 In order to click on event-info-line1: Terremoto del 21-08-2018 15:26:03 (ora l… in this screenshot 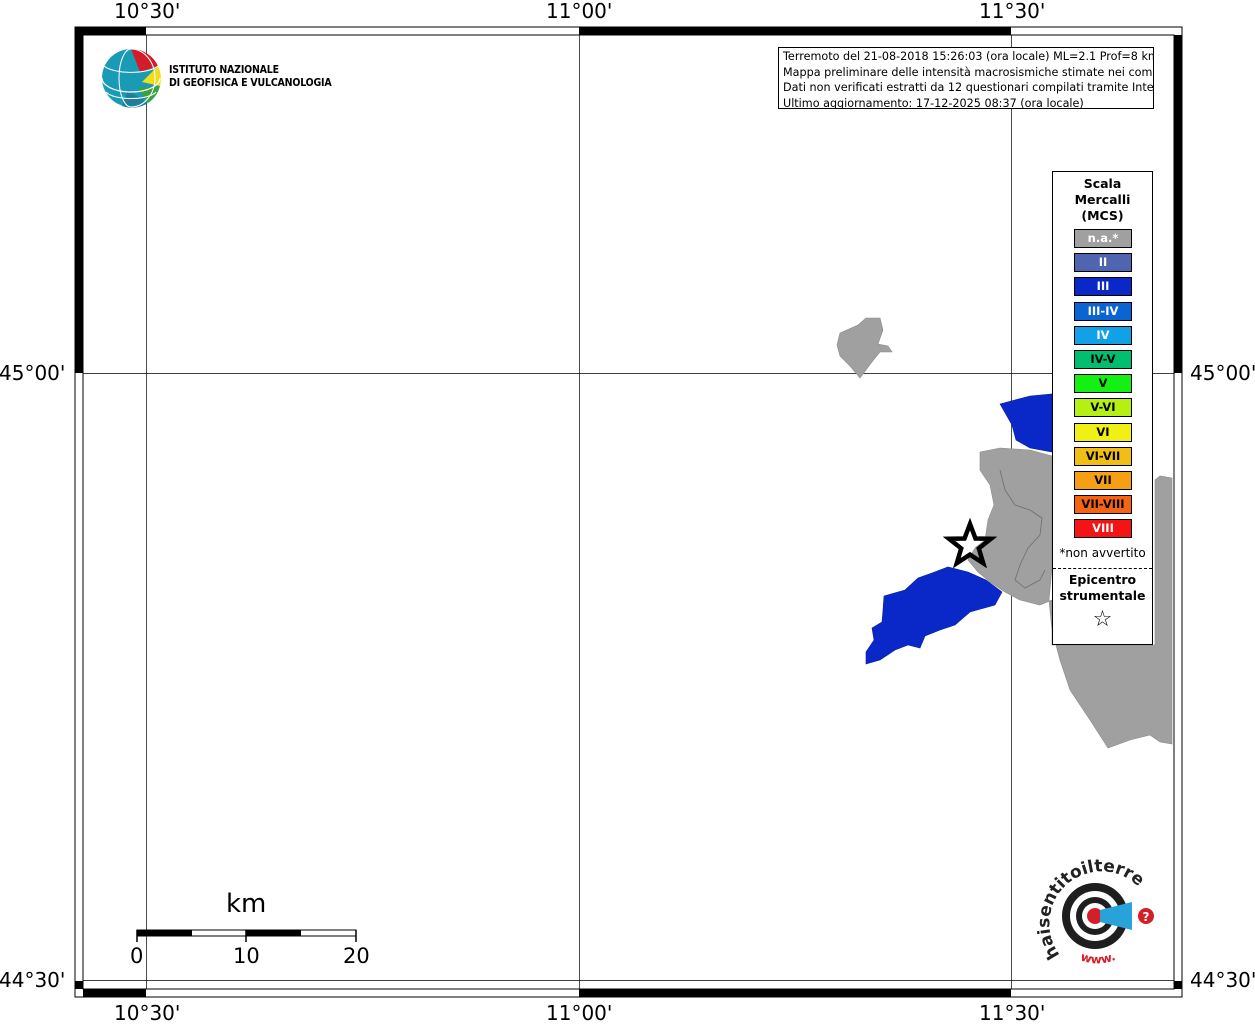, I will do `click(968, 56)`.